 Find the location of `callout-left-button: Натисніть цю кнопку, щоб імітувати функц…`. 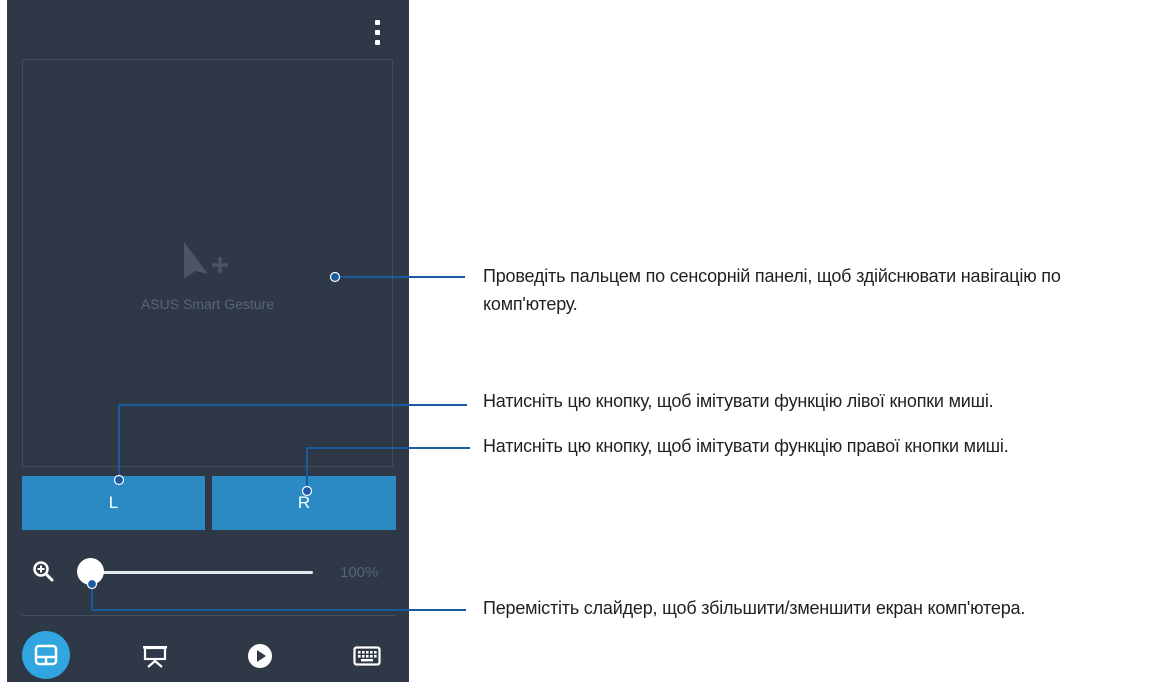

callout-left-button: Натисніть цю кнопку, щоб імітувати функц… is located at coordinates (738, 401).